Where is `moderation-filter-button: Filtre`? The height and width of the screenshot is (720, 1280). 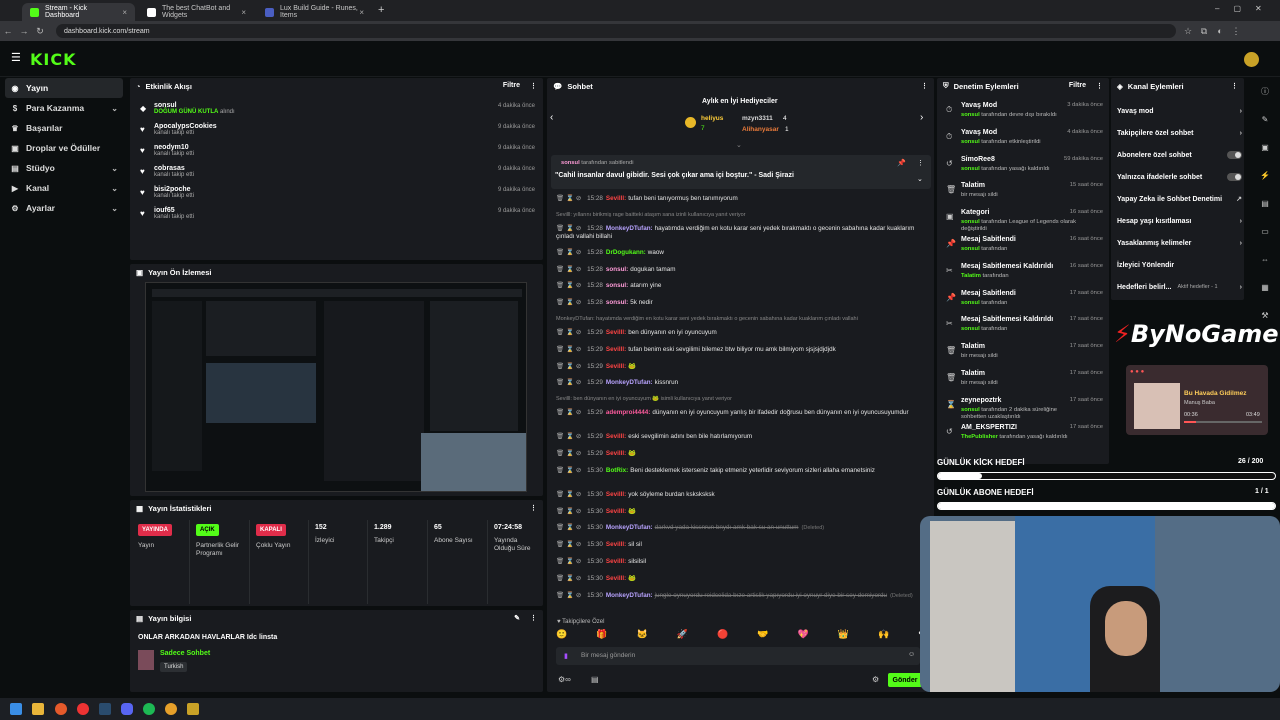
moderation-filter-button: Filtre is located at coordinates (1077, 86).